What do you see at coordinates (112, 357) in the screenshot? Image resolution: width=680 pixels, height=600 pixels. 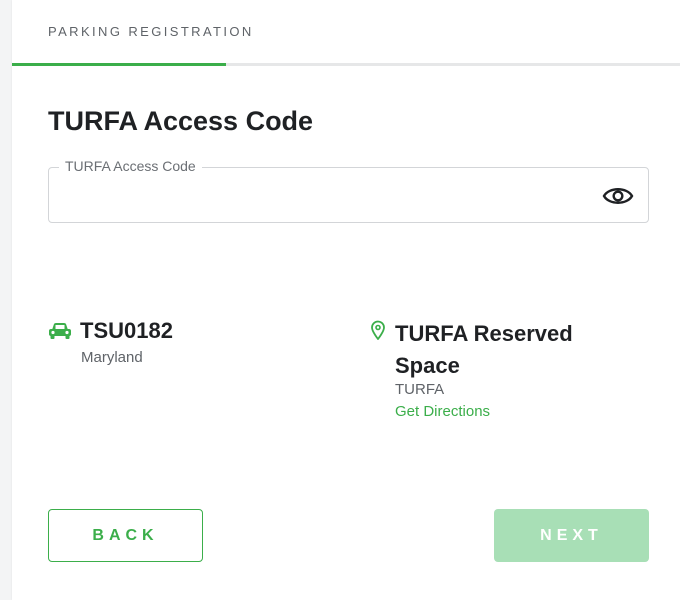 I see `vehicle-state: Maryland` at bounding box center [112, 357].